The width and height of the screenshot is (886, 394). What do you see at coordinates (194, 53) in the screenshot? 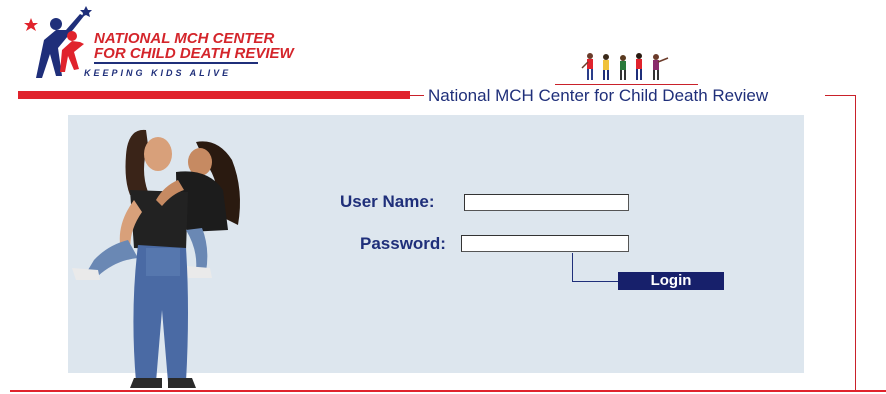
I see `logo-line-2: FOR CHILD DEATH REVIEW` at bounding box center [194, 53].